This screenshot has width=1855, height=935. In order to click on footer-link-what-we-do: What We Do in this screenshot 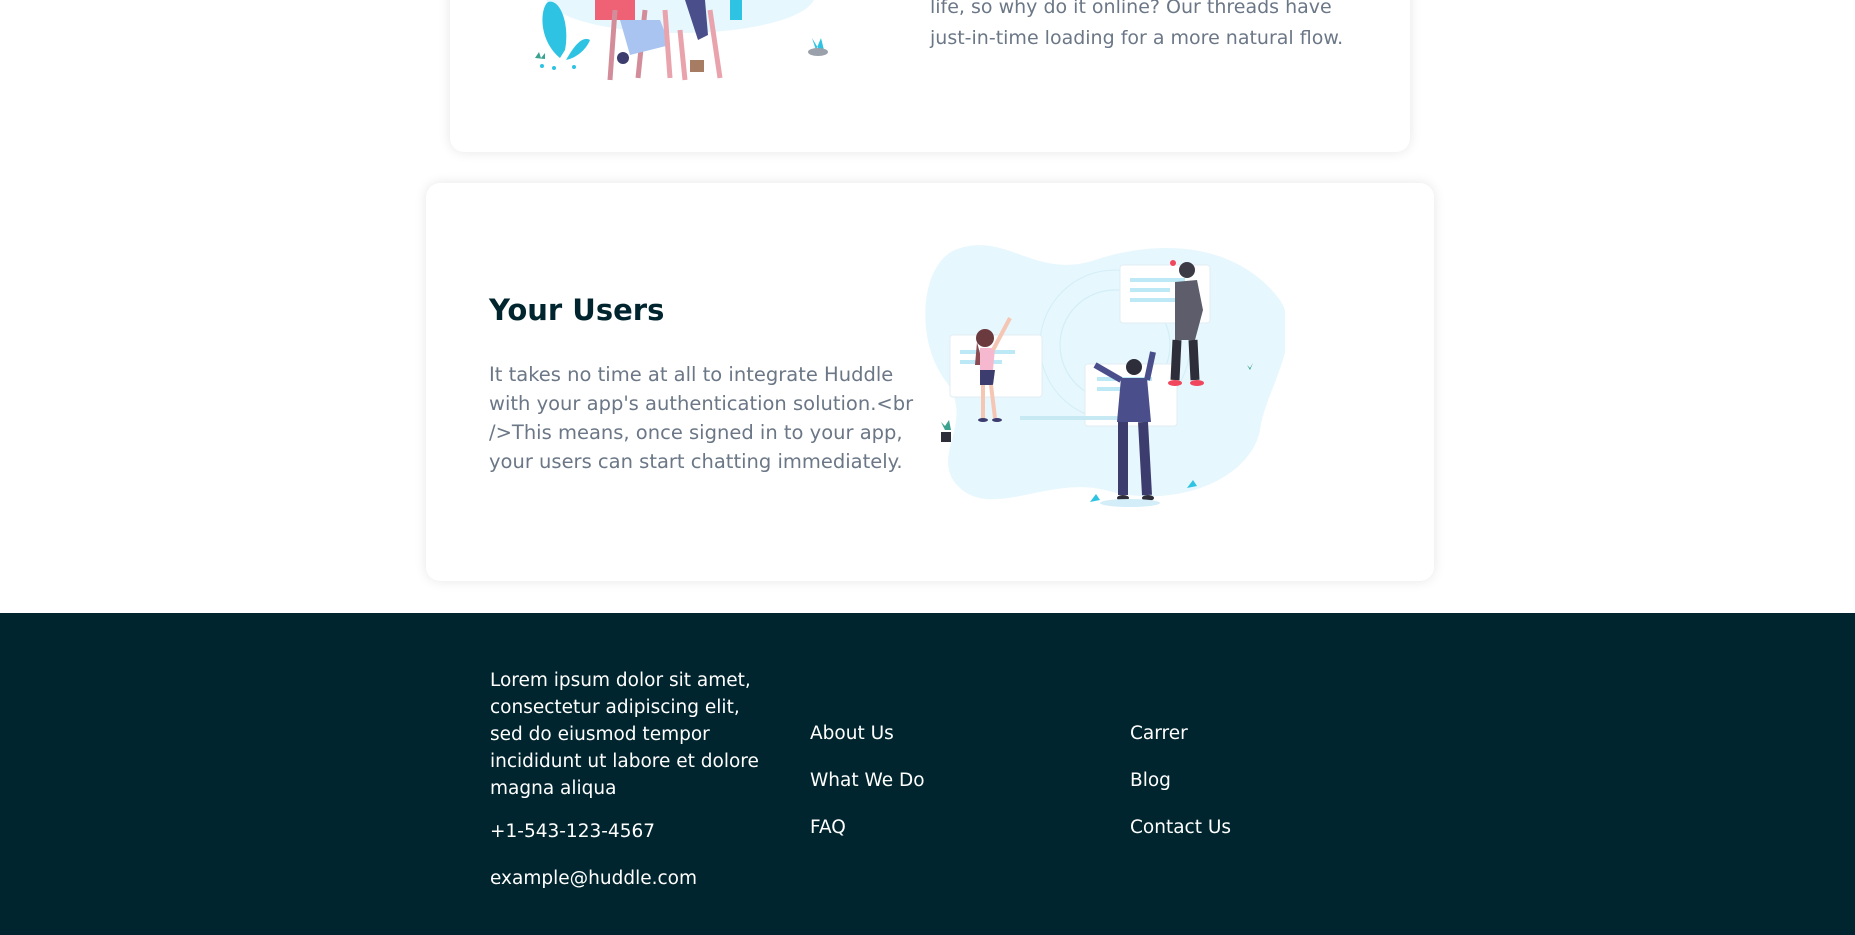, I will do `click(867, 793)`.